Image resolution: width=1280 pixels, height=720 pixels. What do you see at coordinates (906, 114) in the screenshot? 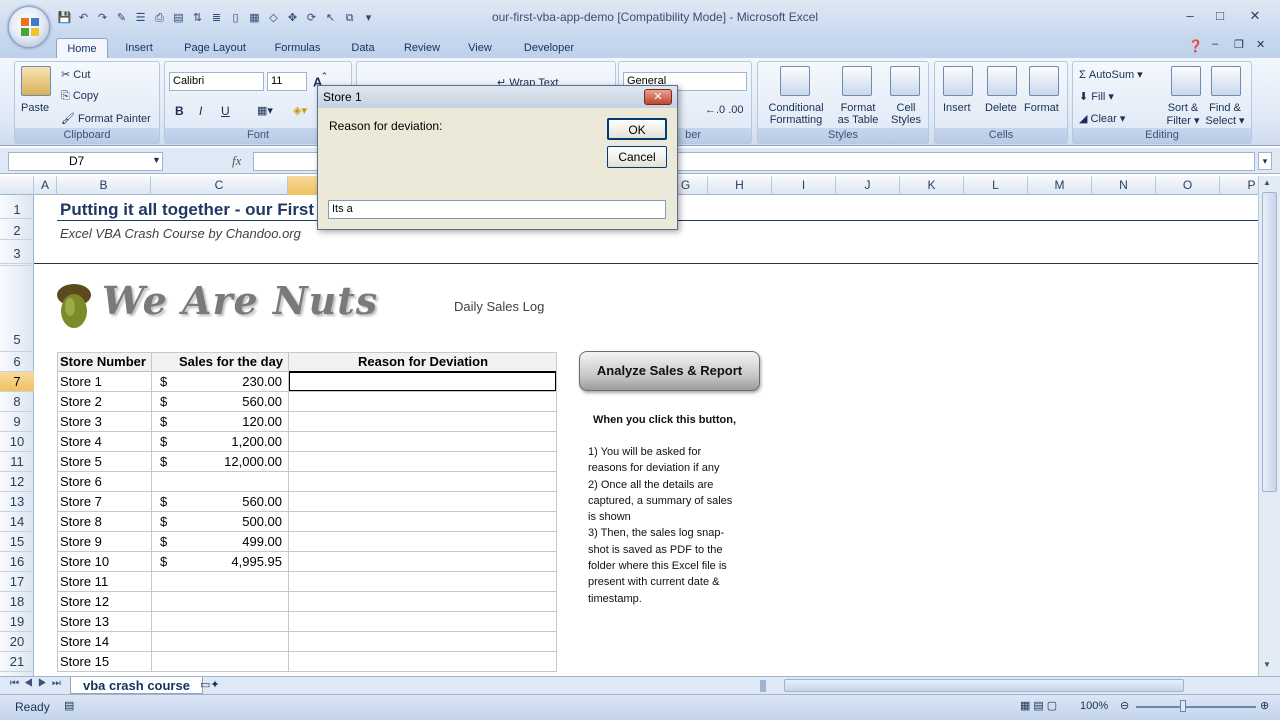
I see `cell-styles-button: Cell Styles` at bounding box center [906, 114].